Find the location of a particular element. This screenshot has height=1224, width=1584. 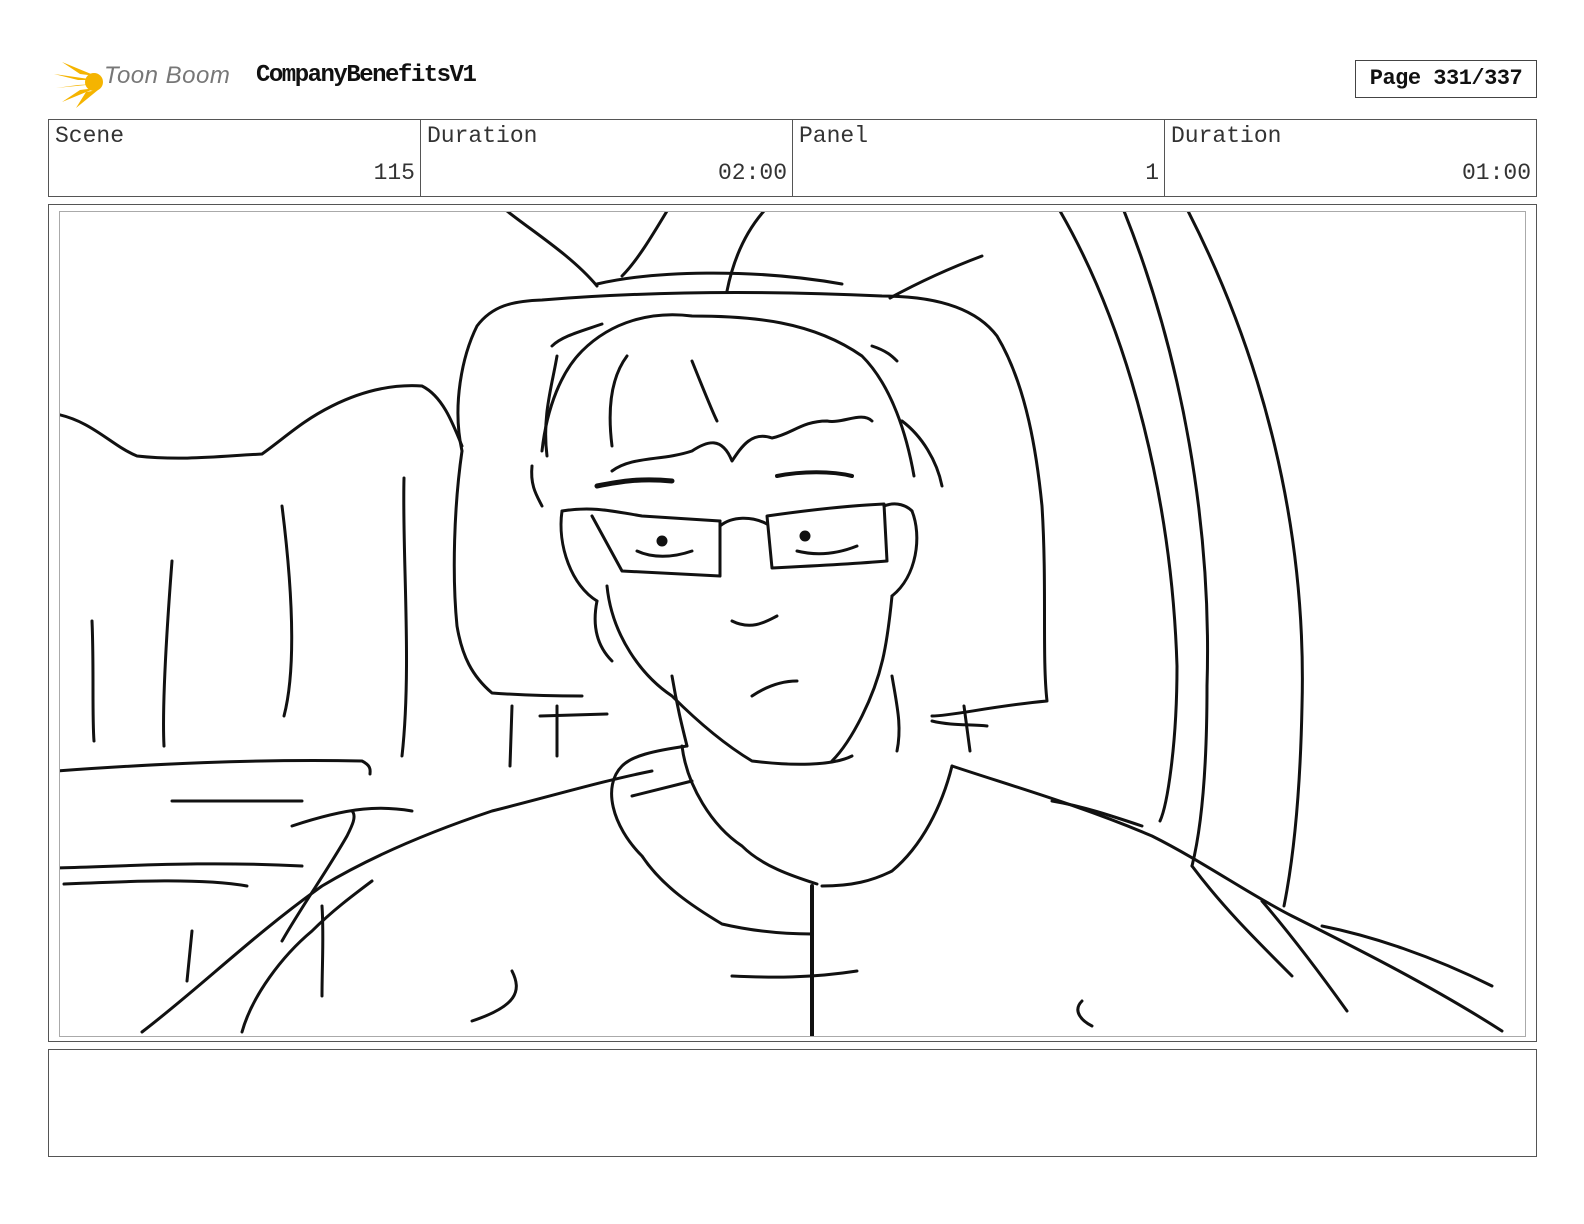

headrest-left is located at coordinates (518, 573).